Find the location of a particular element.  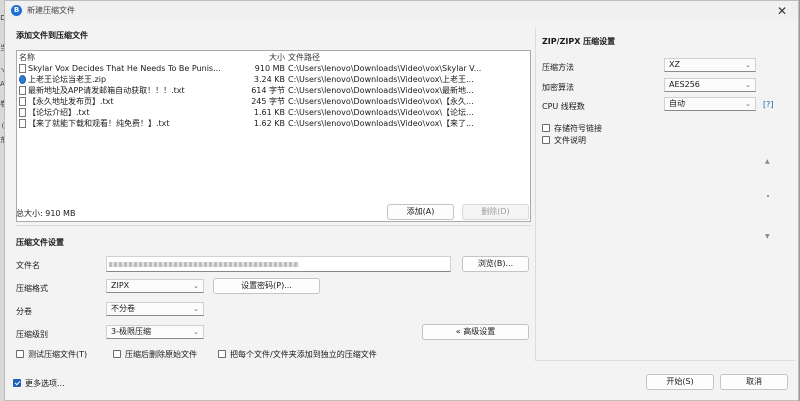

store-symlinks-label: 存储符号链接 is located at coordinates (578, 128).